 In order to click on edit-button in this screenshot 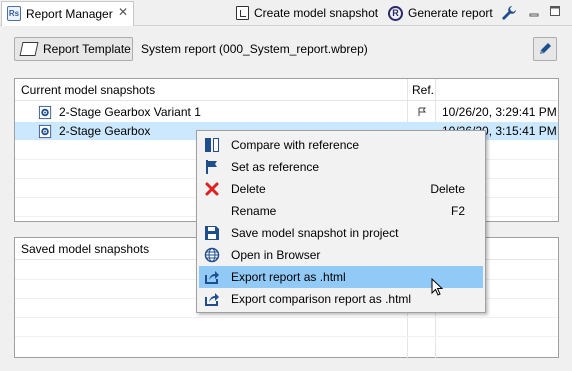, I will do `click(545, 49)`.